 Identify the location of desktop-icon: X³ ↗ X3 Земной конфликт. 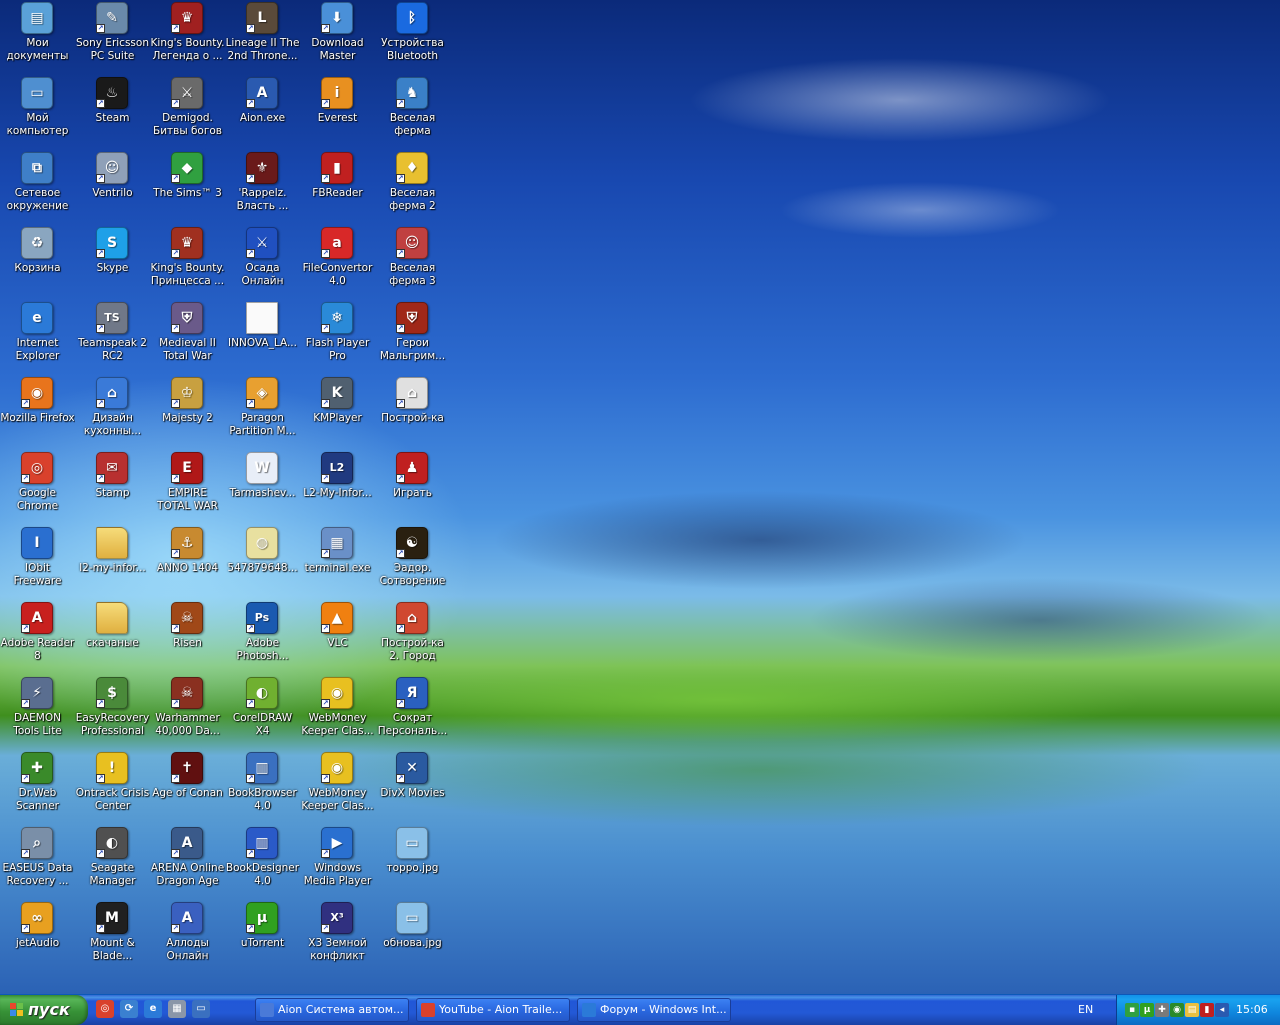
(337, 937).